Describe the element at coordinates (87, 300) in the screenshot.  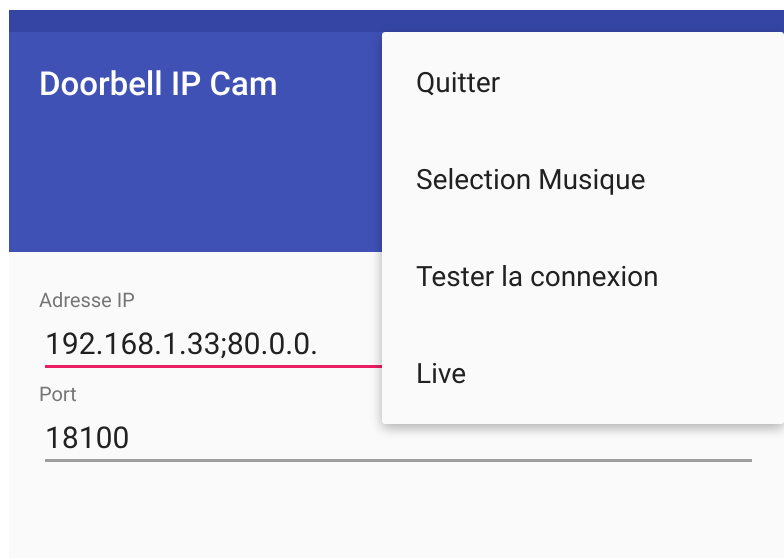
I see `field-label: Adresse IP` at that location.